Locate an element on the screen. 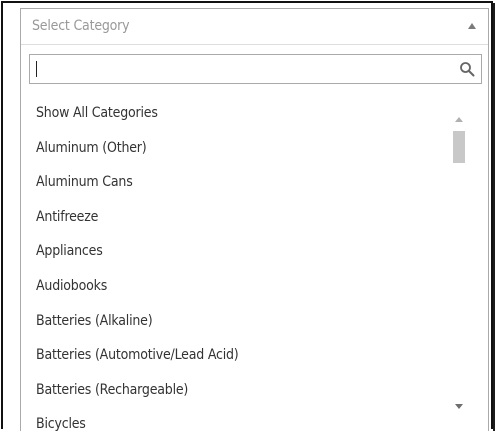 This screenshot has height=432, width=496. option-item: Batteries (Alkaline) is located at coordinates (94, 321).